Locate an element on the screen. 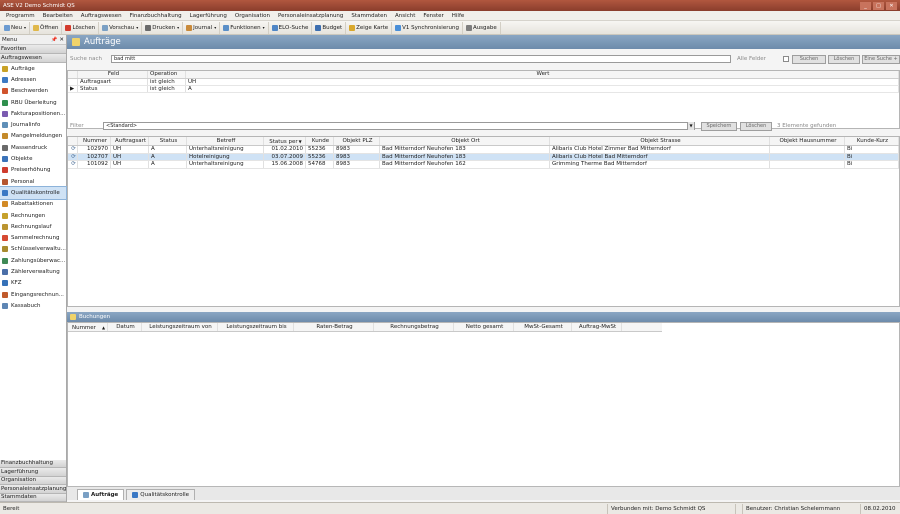  bookings-column-header: Rechnungsbetrag is located at coordinates (414, 327).